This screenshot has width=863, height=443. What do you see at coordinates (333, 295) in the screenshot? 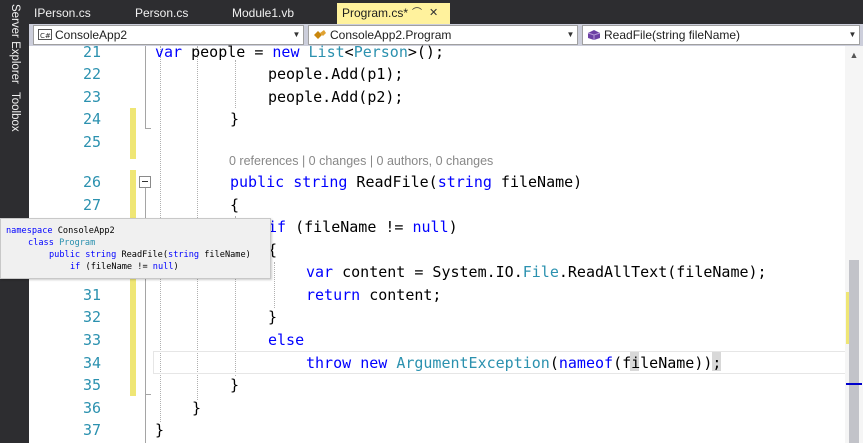
I see `code-keyword: return` at bounding box center [333, 295].